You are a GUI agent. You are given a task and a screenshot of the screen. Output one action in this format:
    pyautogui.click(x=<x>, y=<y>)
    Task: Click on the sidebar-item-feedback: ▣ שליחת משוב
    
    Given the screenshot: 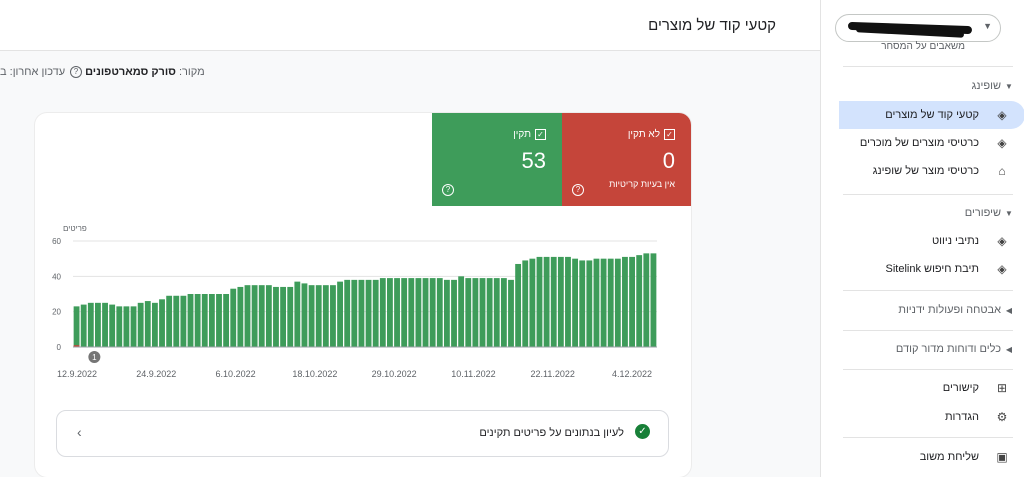 What is the action you would take?
    pyautogui.click(x=929, y=457)
    